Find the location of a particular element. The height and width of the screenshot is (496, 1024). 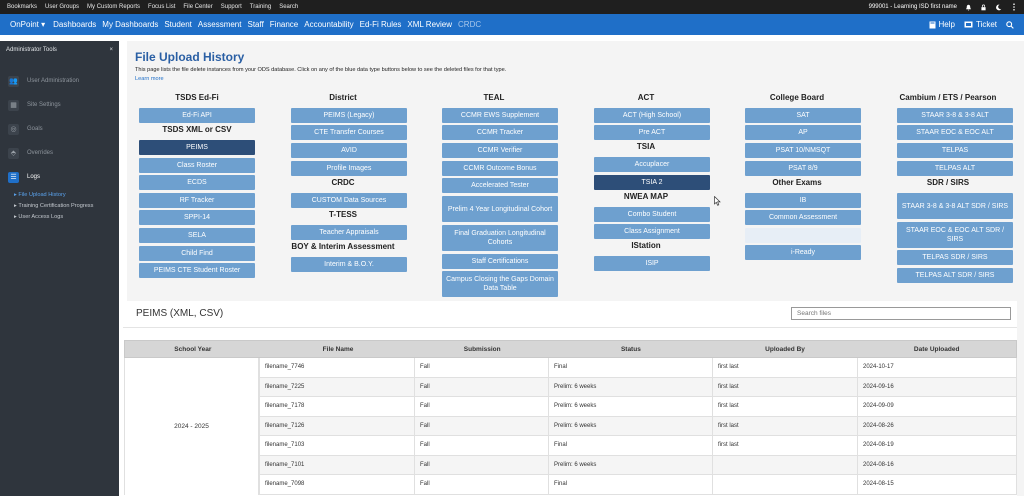

btn-profile-images: Profile Images is located at coordinates (349, 168).